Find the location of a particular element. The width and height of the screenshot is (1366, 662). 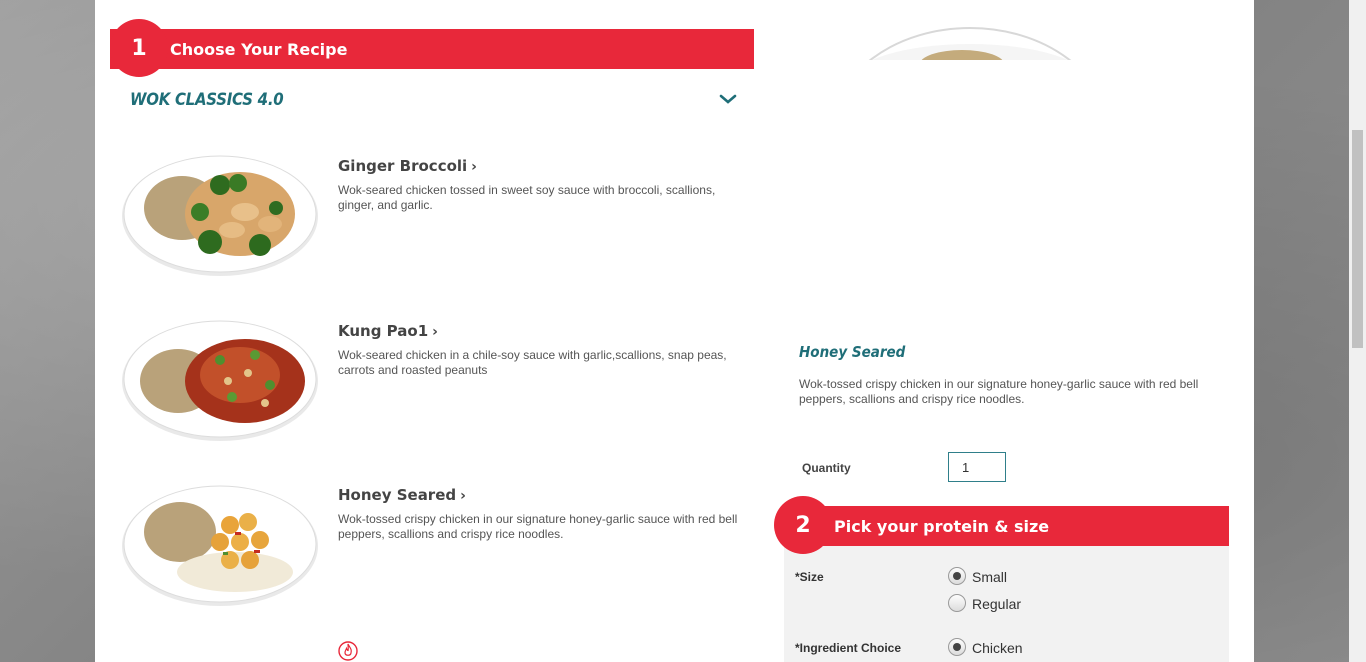

ingredient-chicken-label: Chicken is located at coordinates (997, 648).